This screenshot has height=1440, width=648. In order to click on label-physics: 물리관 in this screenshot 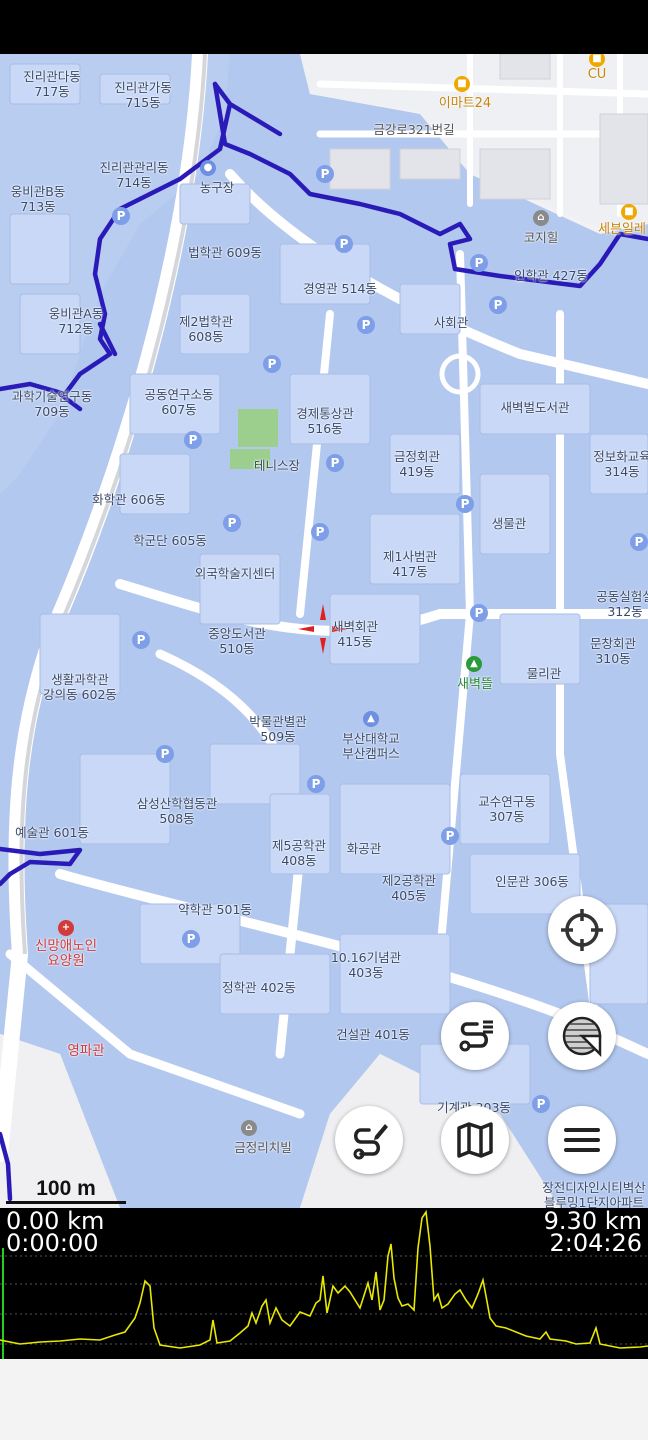, I will do `click(544, 673)`.